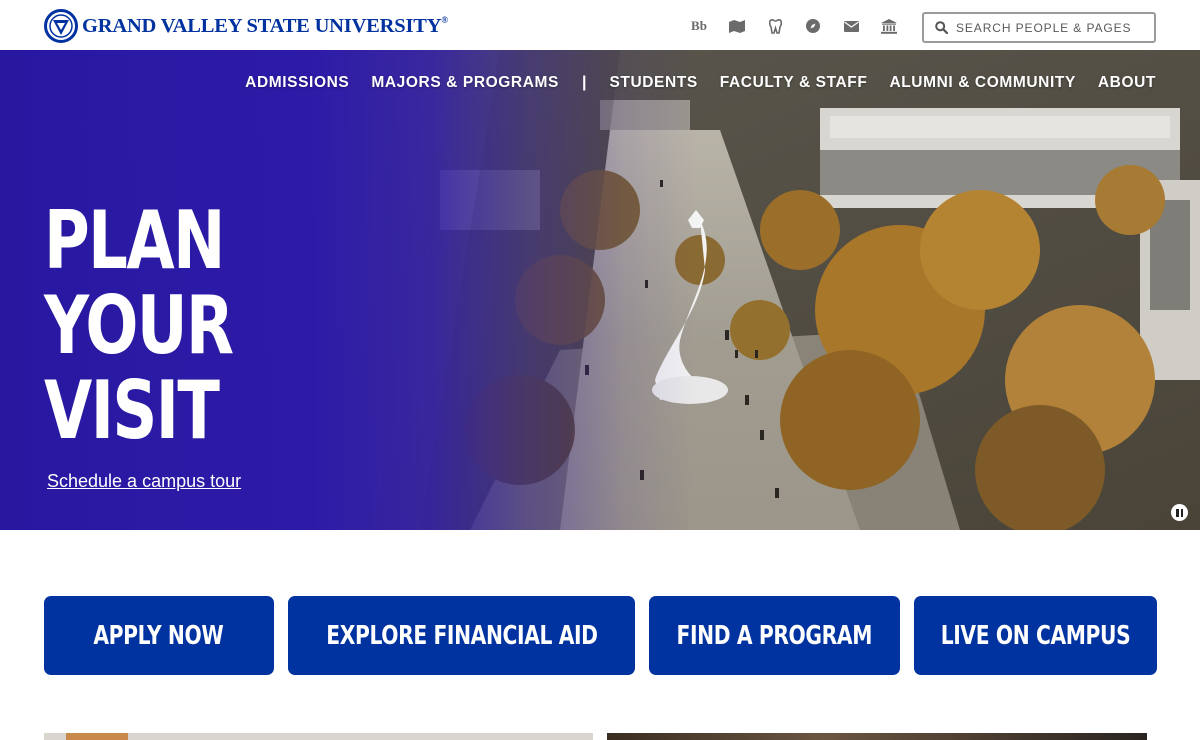 The height and width of the screenshot is (740, 1200). What do you see at coordinates (941, 27) in the screenshot?
I see `search-icon` at bounding box center [941, 27].